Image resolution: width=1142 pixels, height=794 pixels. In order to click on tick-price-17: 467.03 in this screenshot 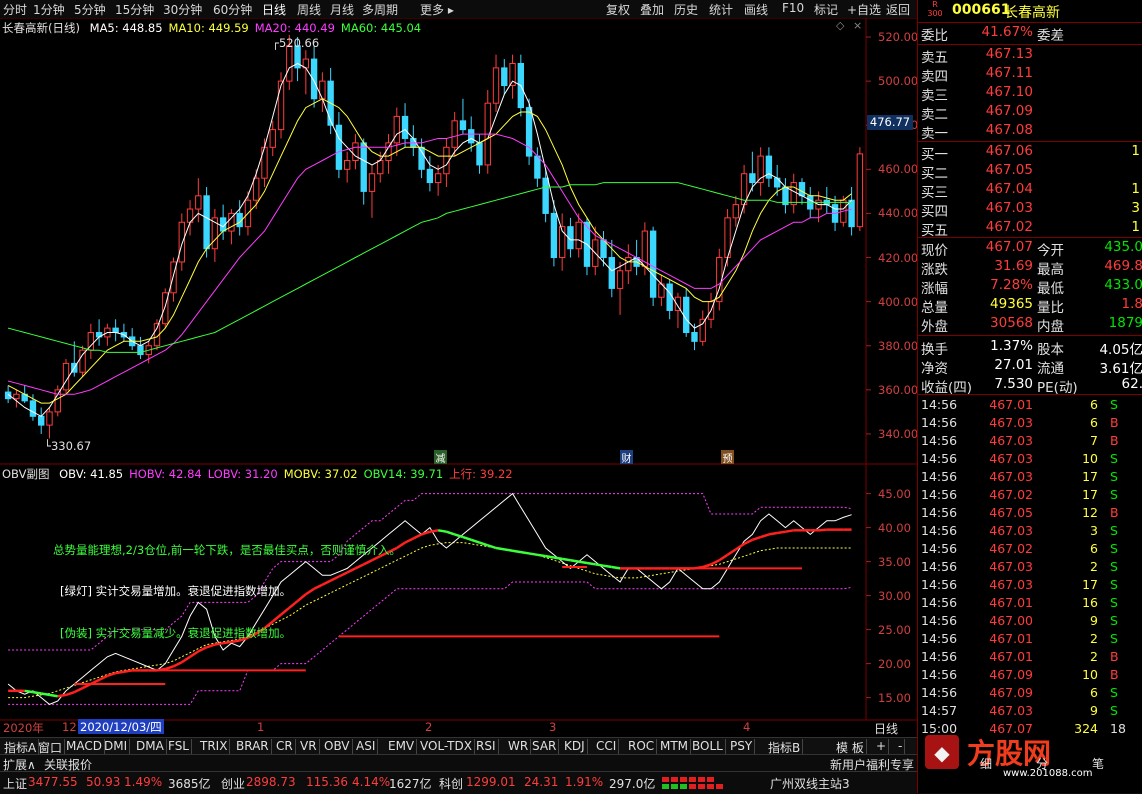, I will do `click(1003, 710)`.